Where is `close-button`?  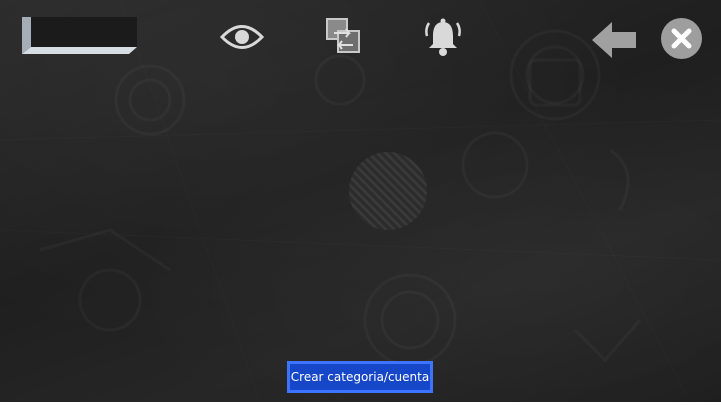 close-button is located at coordinates (681, 38).